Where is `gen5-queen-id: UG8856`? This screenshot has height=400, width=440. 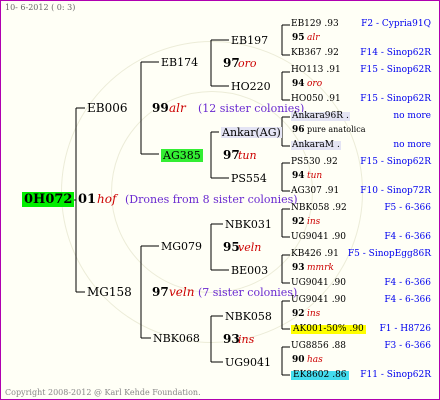
gen5-queen-id: UG8856 is located at coordinates (310, 346).